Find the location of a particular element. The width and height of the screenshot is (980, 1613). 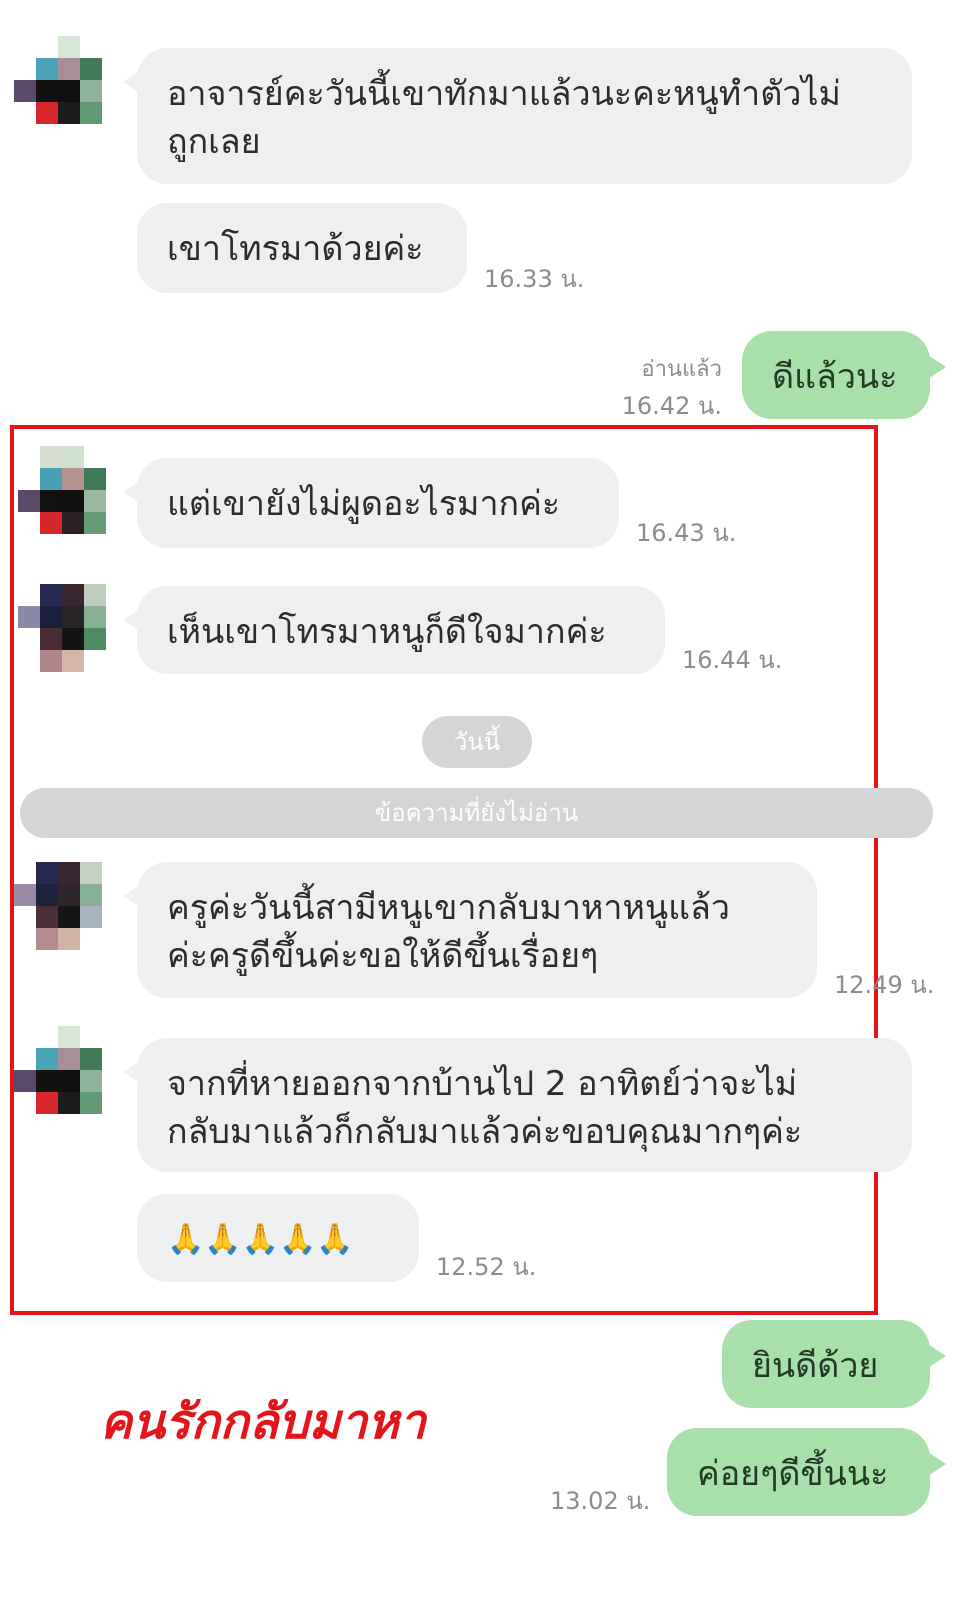

overlay-caption: คนรักกลับมาหา is located at coordinates (263, 1422).